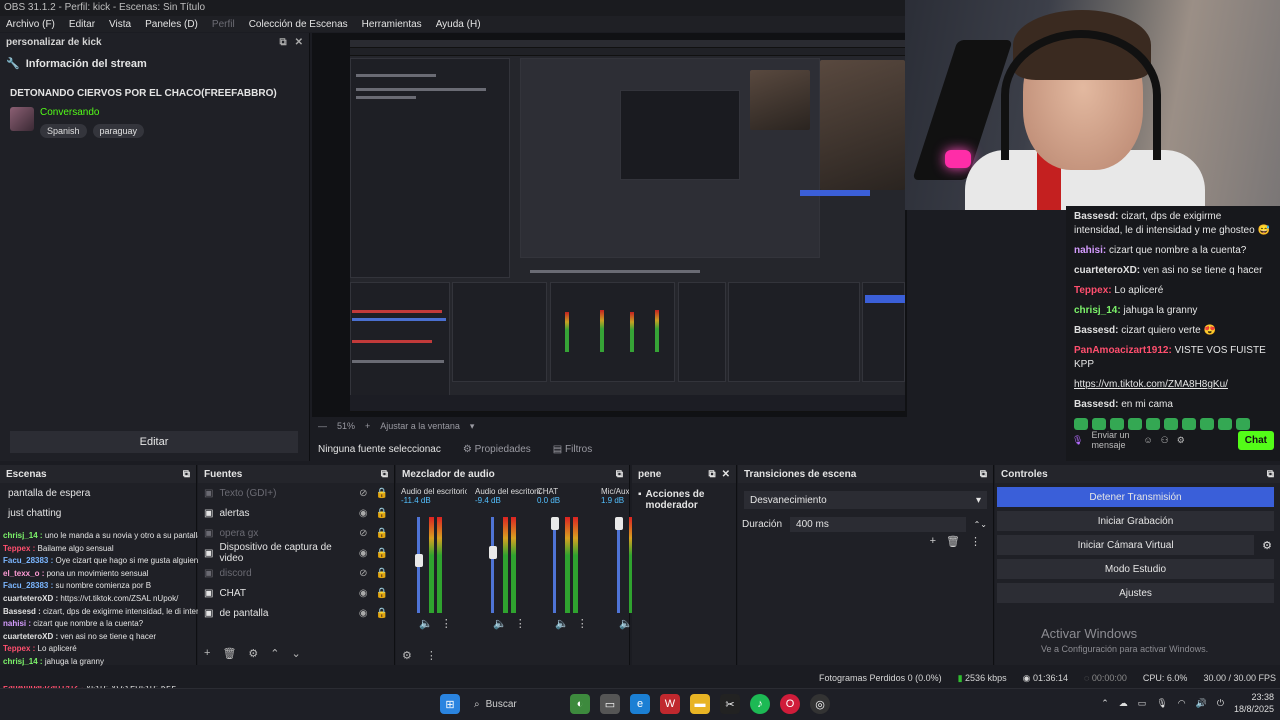  What do you see at coordinates (572, 449) in the screenshot?
I see `filters-button: ▤ Filtros` at bounding box center [572, 449].